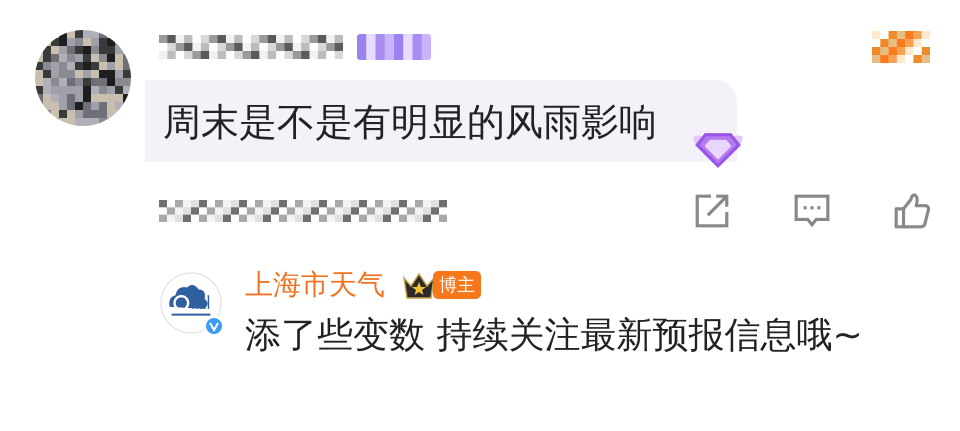 This screenshot has height=431, width=960. Describe the element at coordinates (712, 211) in the screenshot. I see `share-icon` at that location.